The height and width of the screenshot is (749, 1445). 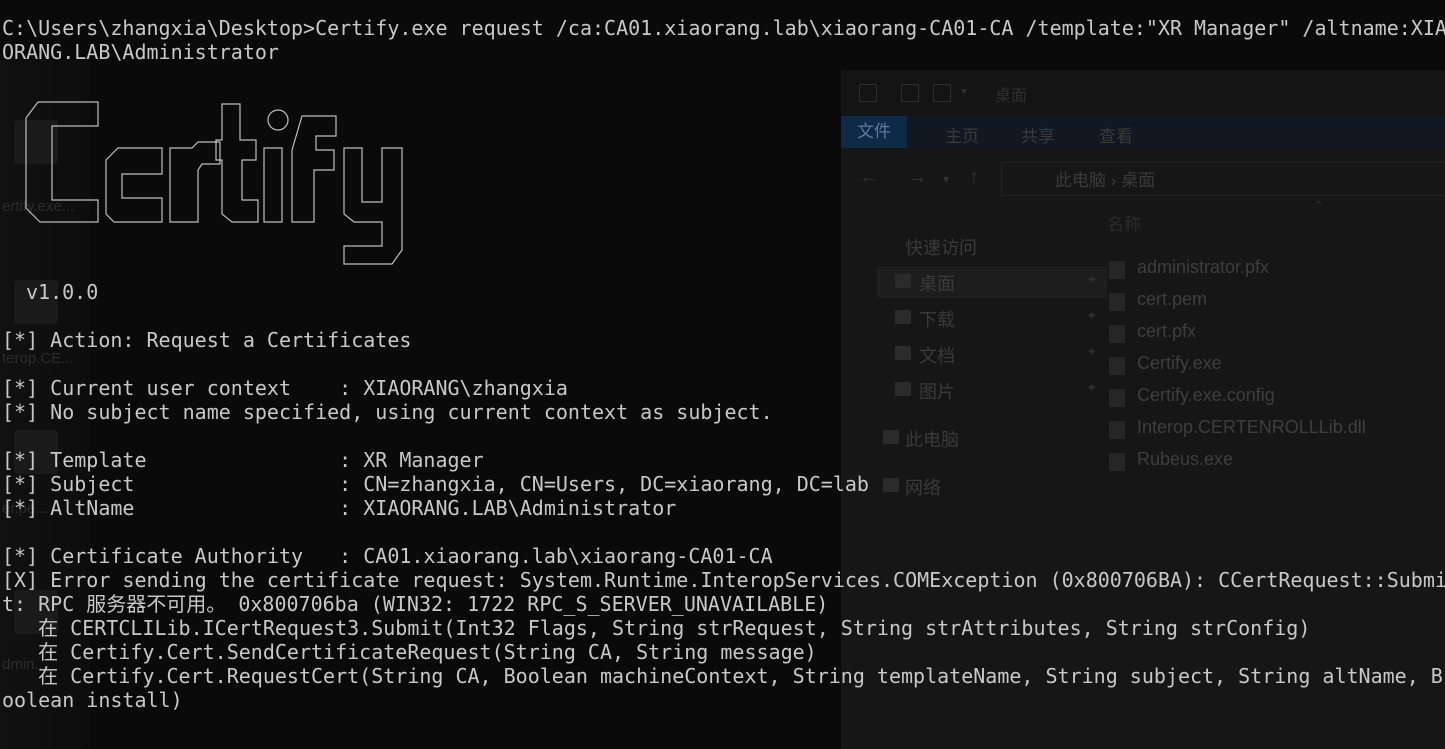 What do you see at coordinates (140, 52) in the screenshot?
I see `command-line-wrap: ORANG.LAB\Administrator` at bounding box center [140, 52].